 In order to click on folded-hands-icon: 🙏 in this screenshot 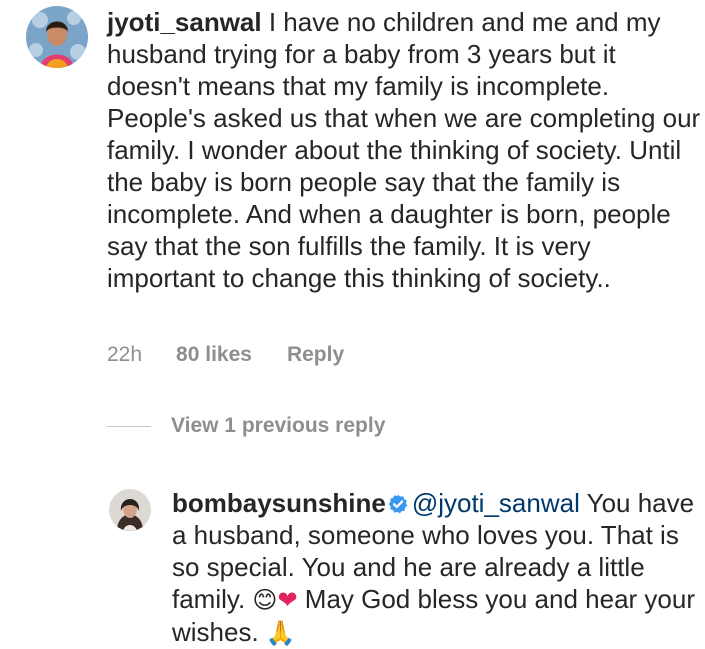, I will do `click(280, 633)`.